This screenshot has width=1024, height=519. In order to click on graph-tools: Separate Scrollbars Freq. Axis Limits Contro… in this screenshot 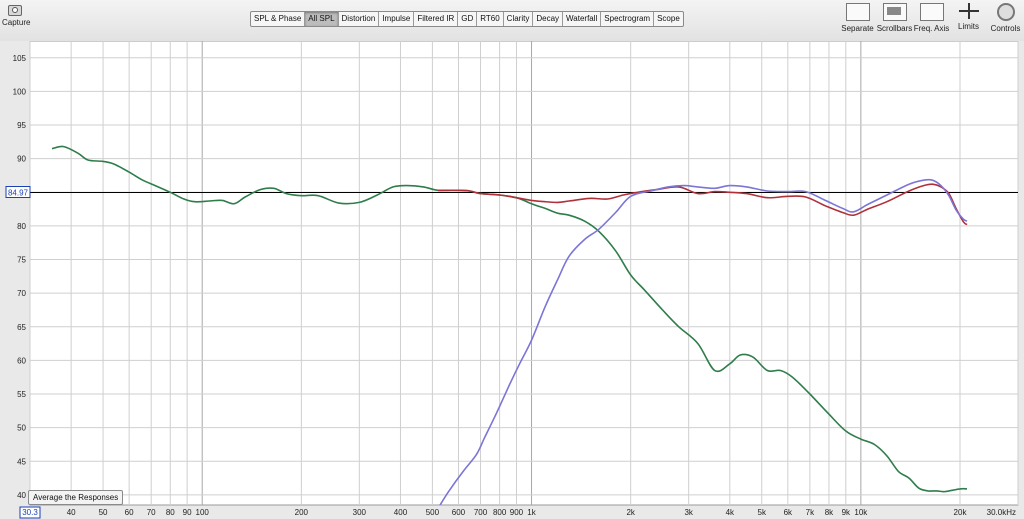, I will do `click(931, 17)`.